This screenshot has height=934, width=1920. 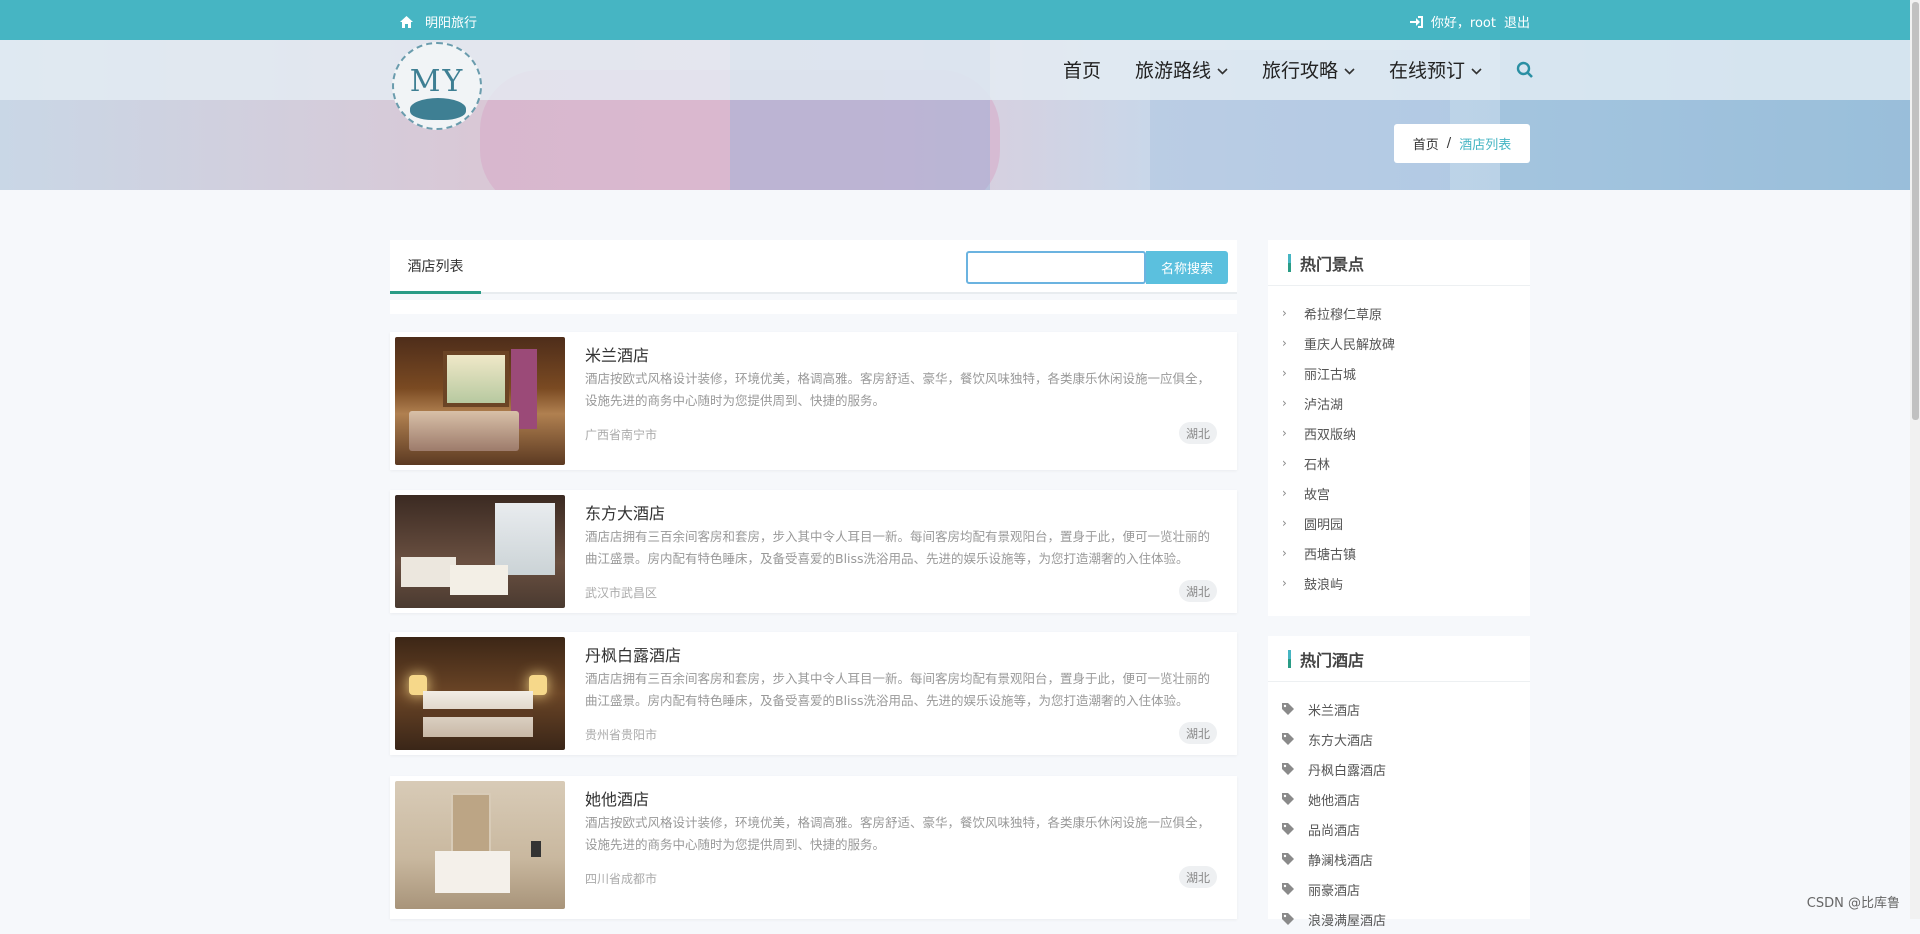 I want to click on list-item: 丹枫白露酒店, so click(x=1399, y=769).